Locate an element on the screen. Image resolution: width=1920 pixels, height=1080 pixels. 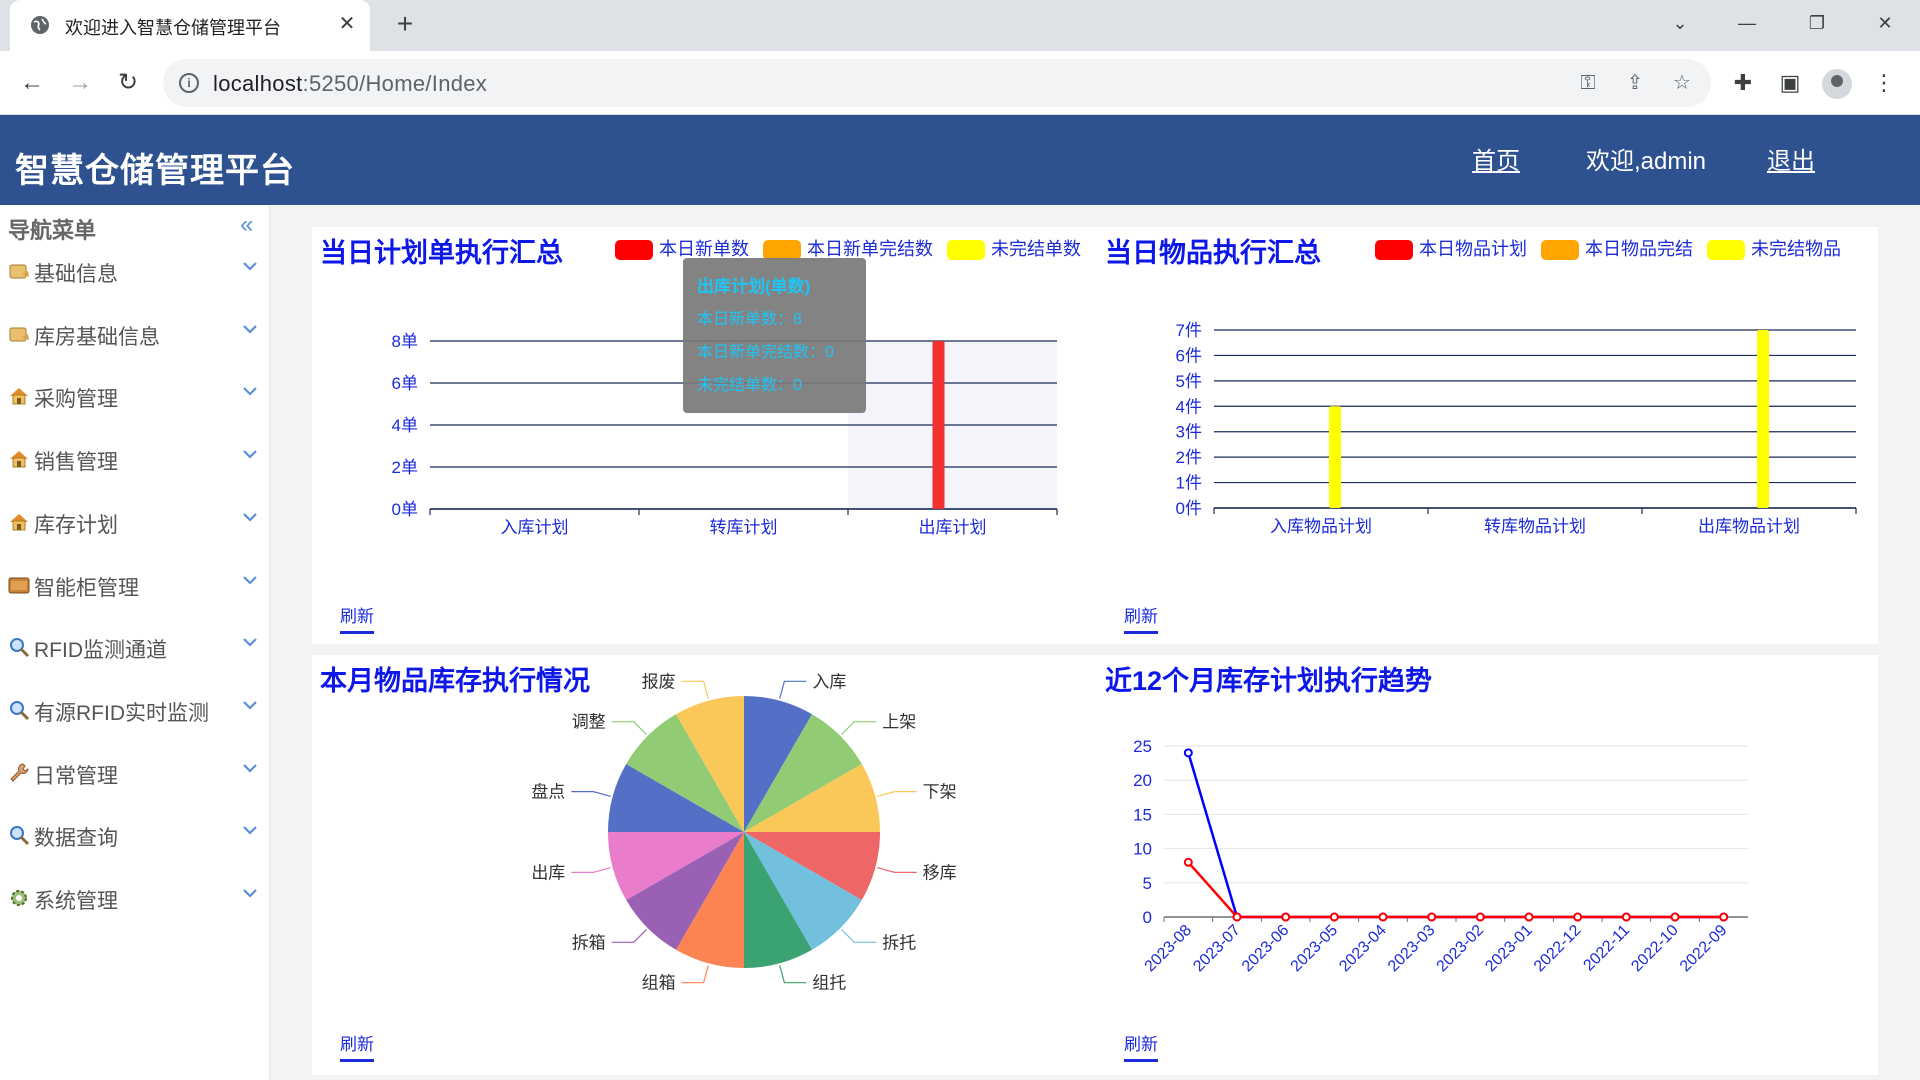
sidebar-item-label: 系统管理 is located at coordinates (76, 901).